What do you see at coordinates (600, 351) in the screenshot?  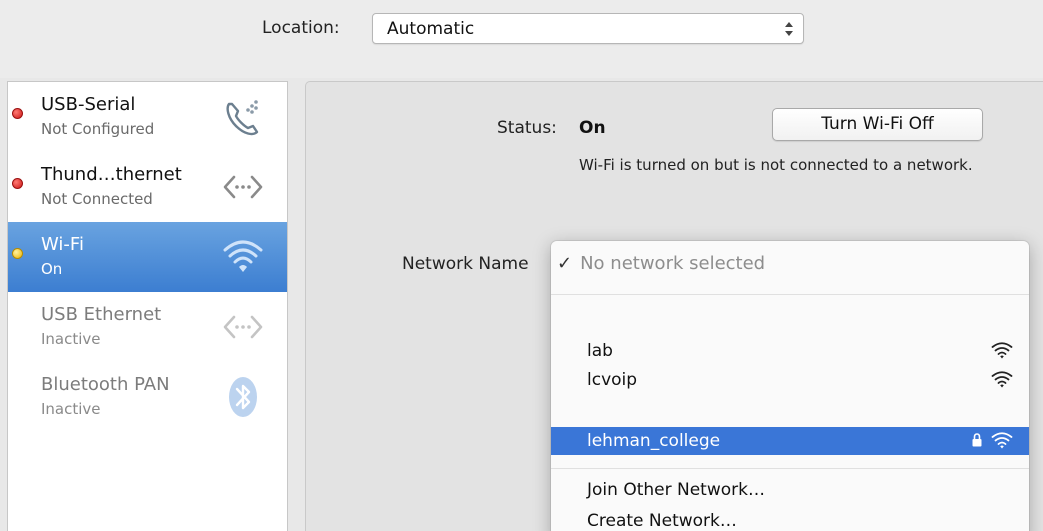 I see `network-name: lab` at bounding box center [600, 351].